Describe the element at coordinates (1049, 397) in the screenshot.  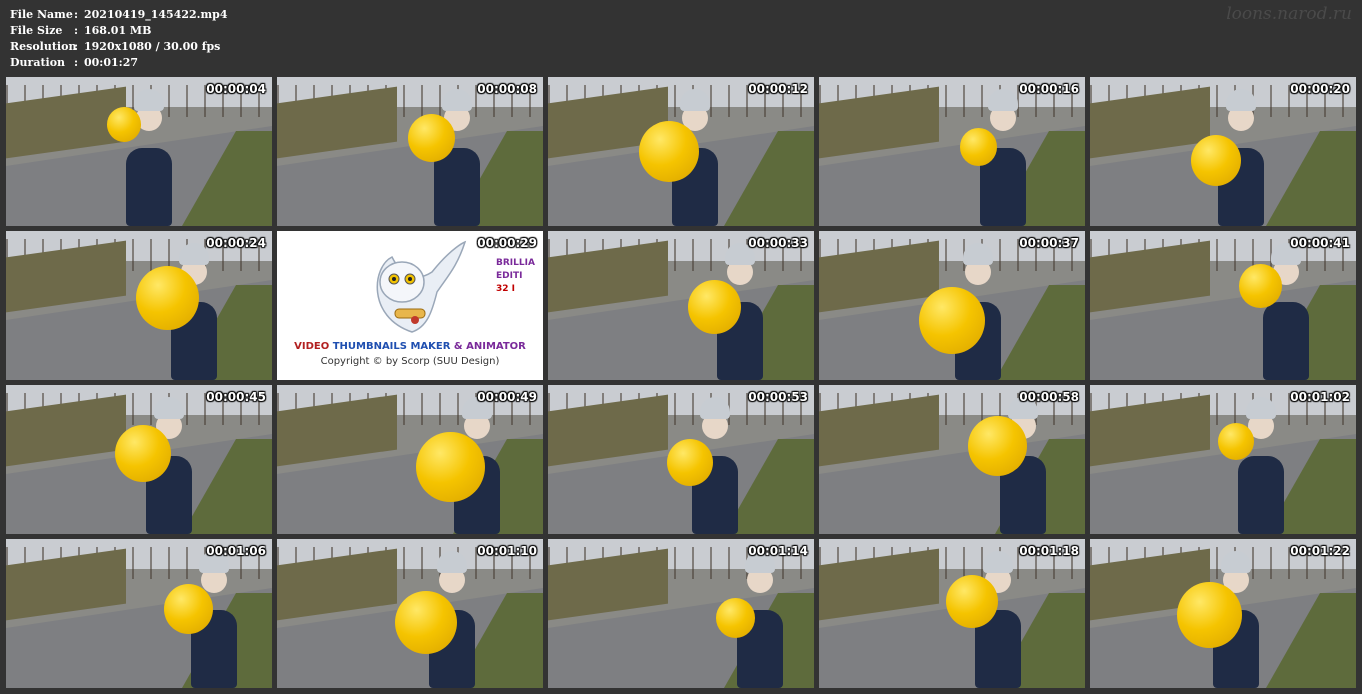
I see `thumbnail-timestamp: 00:00:58` at that location.